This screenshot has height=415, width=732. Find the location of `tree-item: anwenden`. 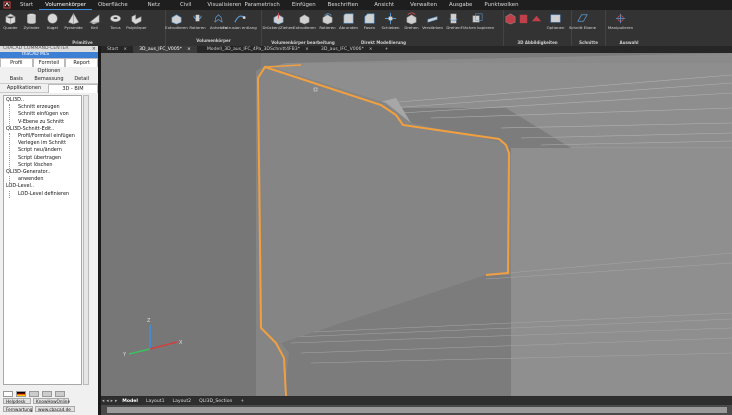

tree-item: anwenden is located at coordinates (48, 179).